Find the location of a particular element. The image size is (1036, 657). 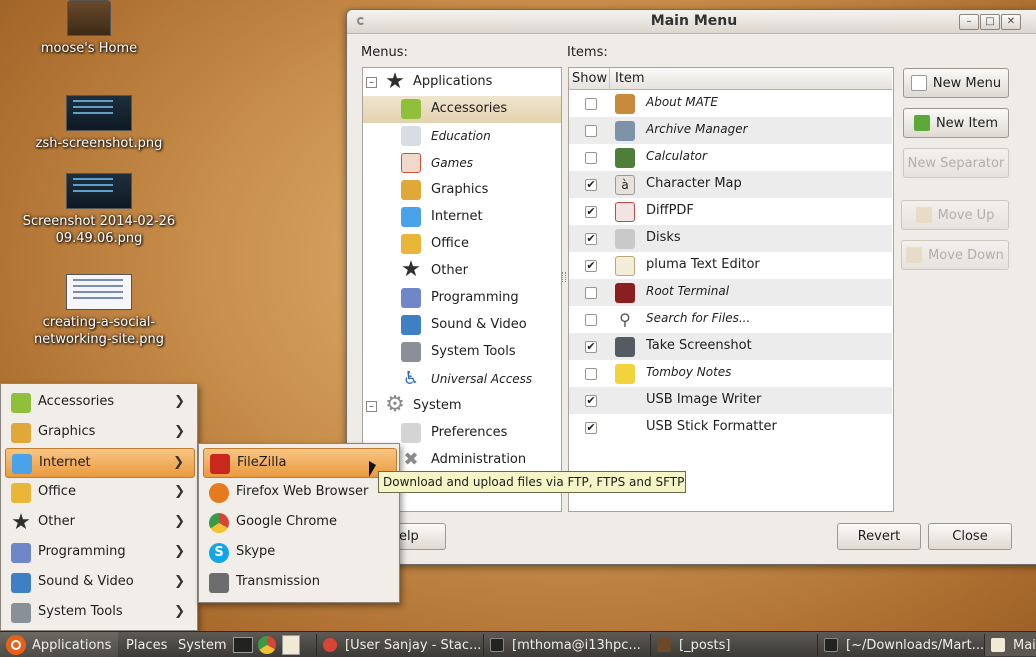

menu-item-transmission: Transmission is located at coordinates (300, 583).